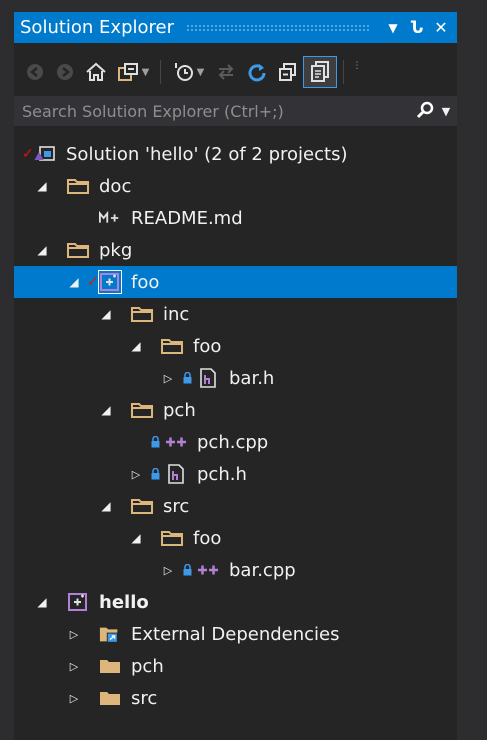 The width and height of the screenshot is (487, 740). What do you see at coordinates (257, 72) in the screenshot?
I see `refresh-icon` at bounding box center [257, 72].